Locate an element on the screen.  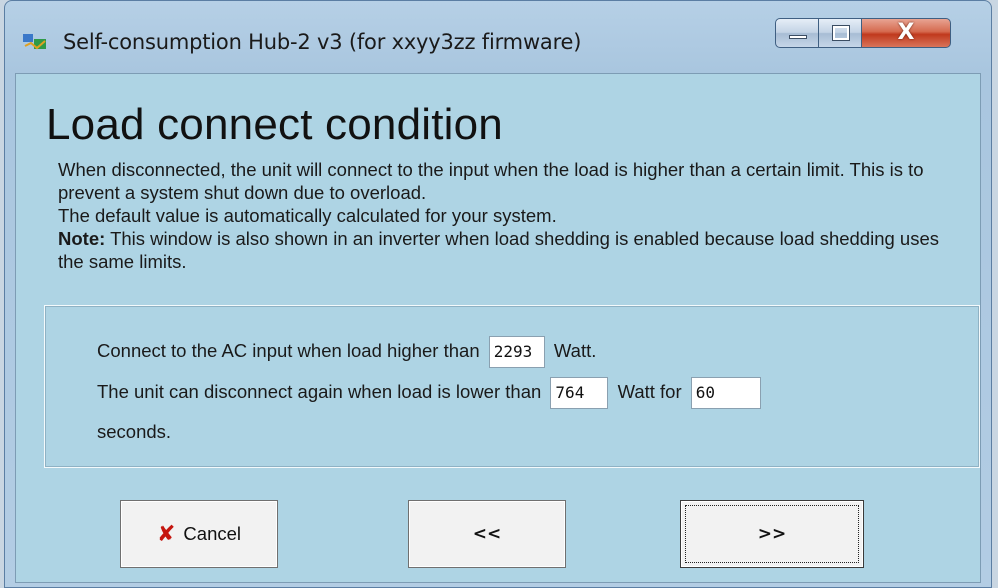
x-icon: ✘ is located at coordinates (166, 534).